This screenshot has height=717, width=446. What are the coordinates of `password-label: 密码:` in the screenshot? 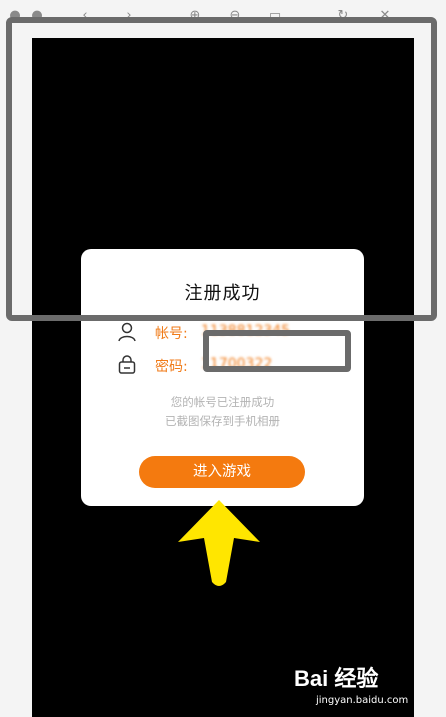 It's located at (171, 367).